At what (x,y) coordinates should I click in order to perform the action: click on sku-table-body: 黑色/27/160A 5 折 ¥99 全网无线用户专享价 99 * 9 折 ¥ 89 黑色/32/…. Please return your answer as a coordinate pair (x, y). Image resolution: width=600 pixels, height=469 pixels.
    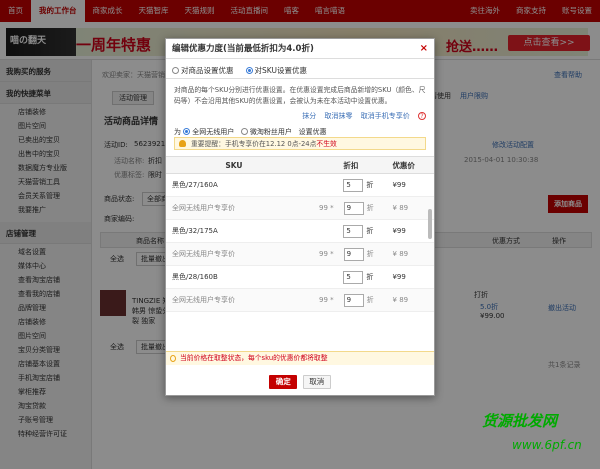
    Looking at the image, I should click on (300, 243).